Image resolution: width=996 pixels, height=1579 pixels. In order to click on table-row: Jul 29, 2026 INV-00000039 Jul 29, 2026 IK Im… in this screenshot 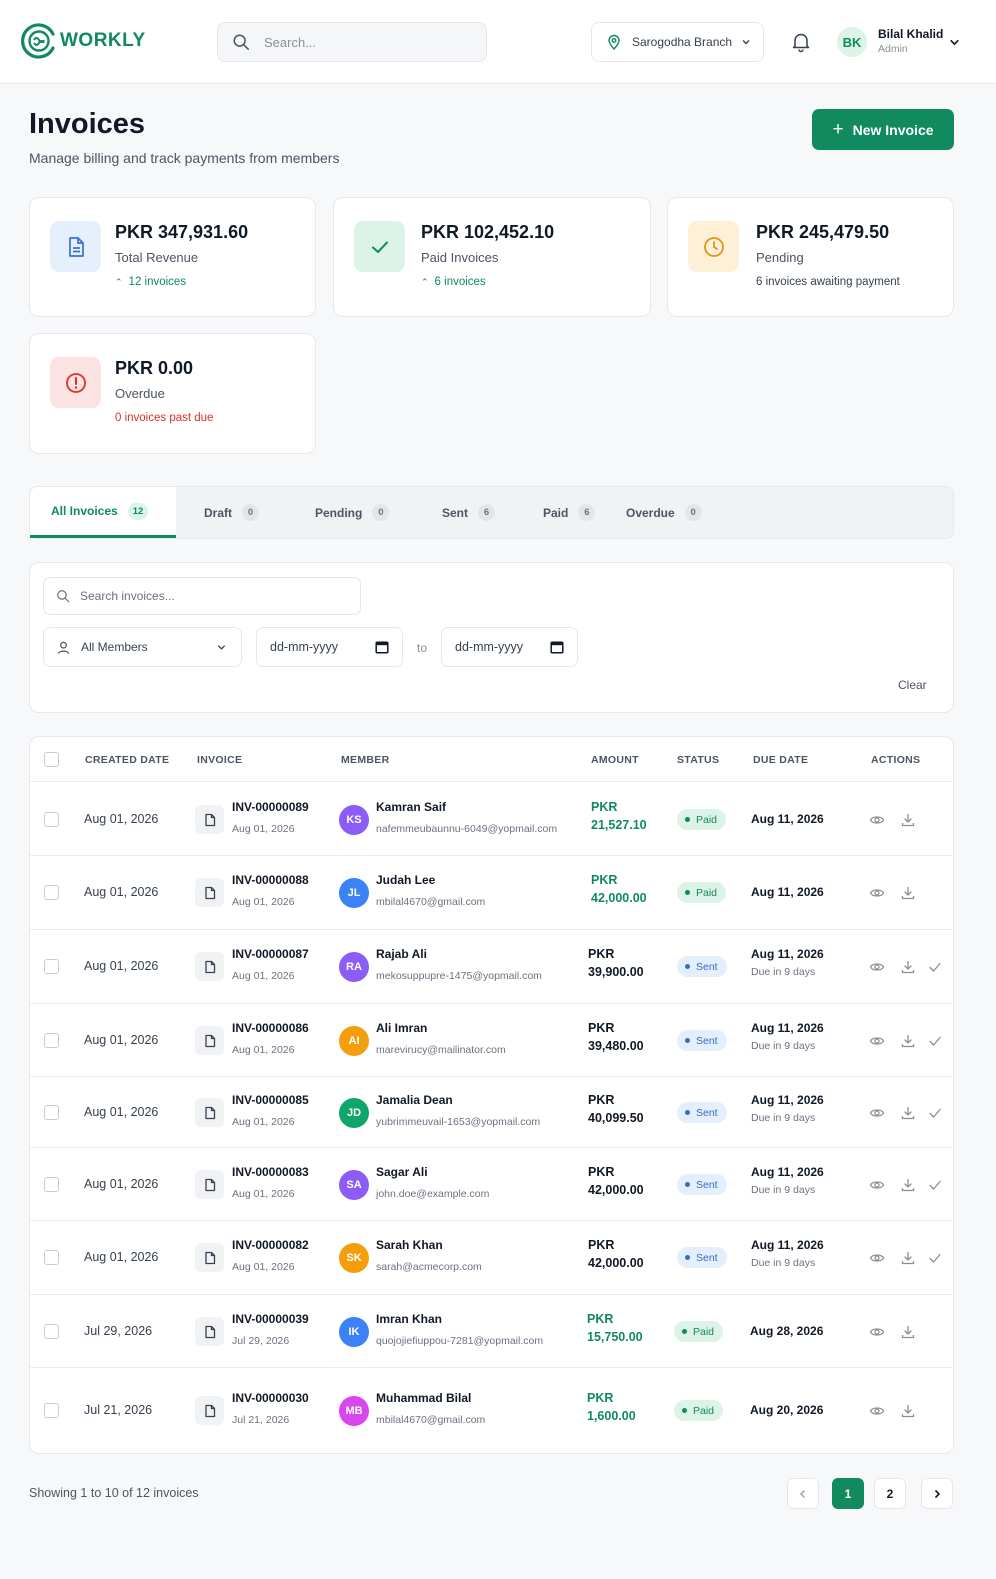, I will do `click(491, 1331)`.